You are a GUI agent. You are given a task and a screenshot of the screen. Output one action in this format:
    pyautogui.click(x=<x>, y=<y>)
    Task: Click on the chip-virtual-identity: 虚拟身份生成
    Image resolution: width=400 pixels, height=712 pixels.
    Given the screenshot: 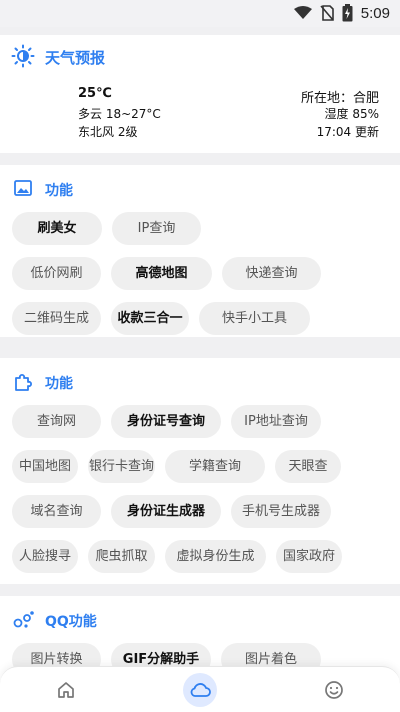 What is the action you would take?
    pyautogui.click(x=215, y=556)
    